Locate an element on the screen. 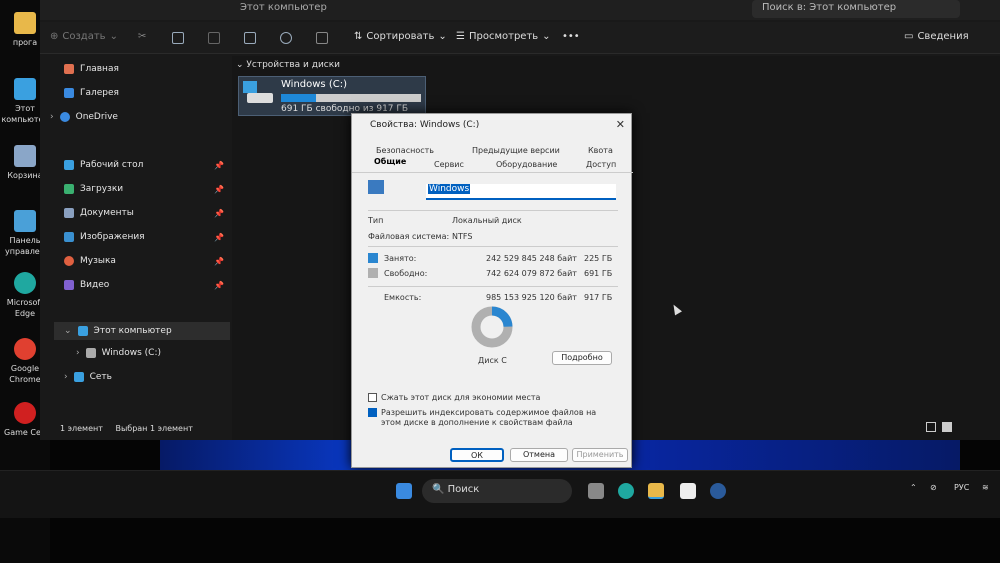 Image resolution: width=1000 pixels, height=563 pixels. sidebar-item-this-pc: ⌄ Этот компьютер is located at coordinates (142, 331).